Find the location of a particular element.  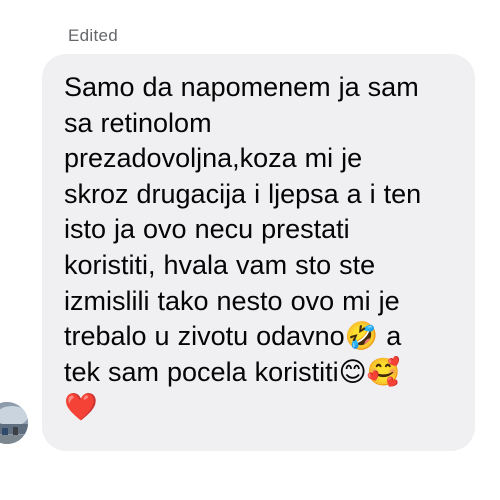

commenter-avatar is located at coordinates (14, 423).